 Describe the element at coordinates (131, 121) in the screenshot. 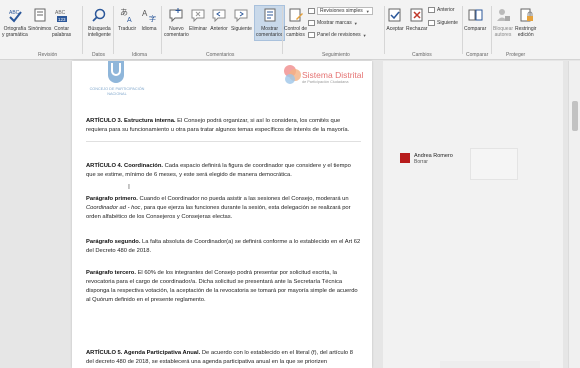

I see `article-3-heading: ARTÍCULO 3. Estructura interna.` at that location.